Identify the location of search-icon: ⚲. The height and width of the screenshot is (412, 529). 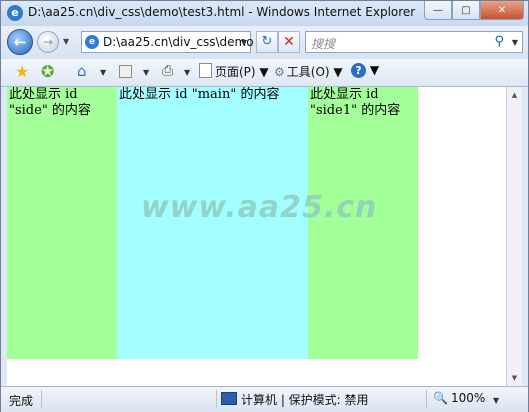
(499, 41).